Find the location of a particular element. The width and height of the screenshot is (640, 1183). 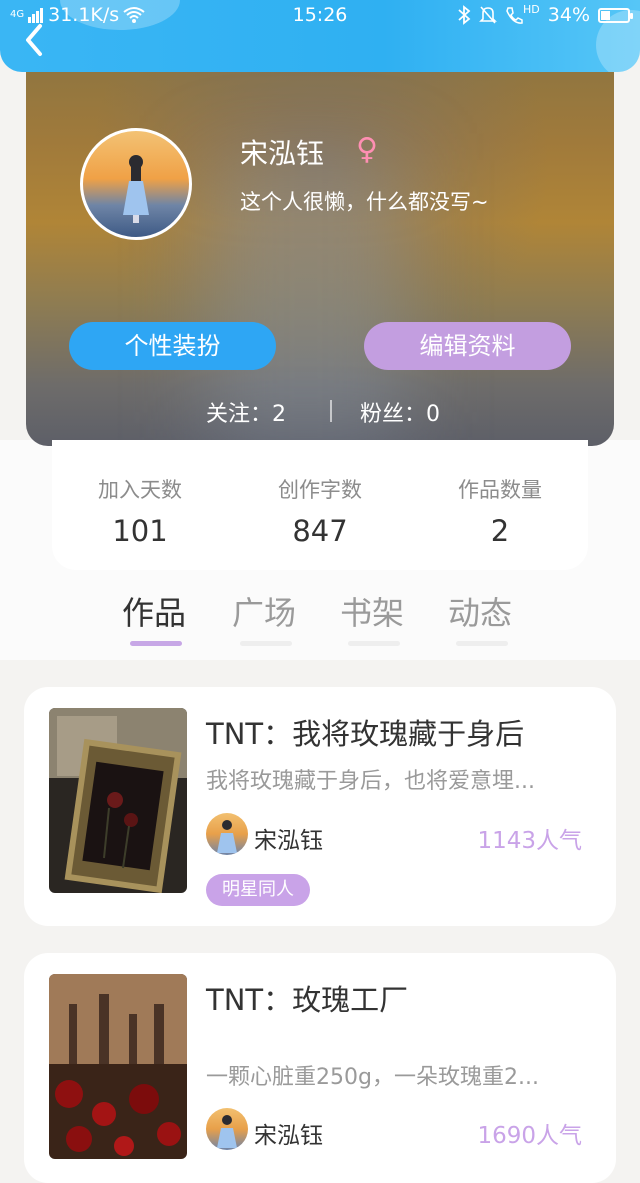

avatar-figure-icon is located at coordinates (136, 189).